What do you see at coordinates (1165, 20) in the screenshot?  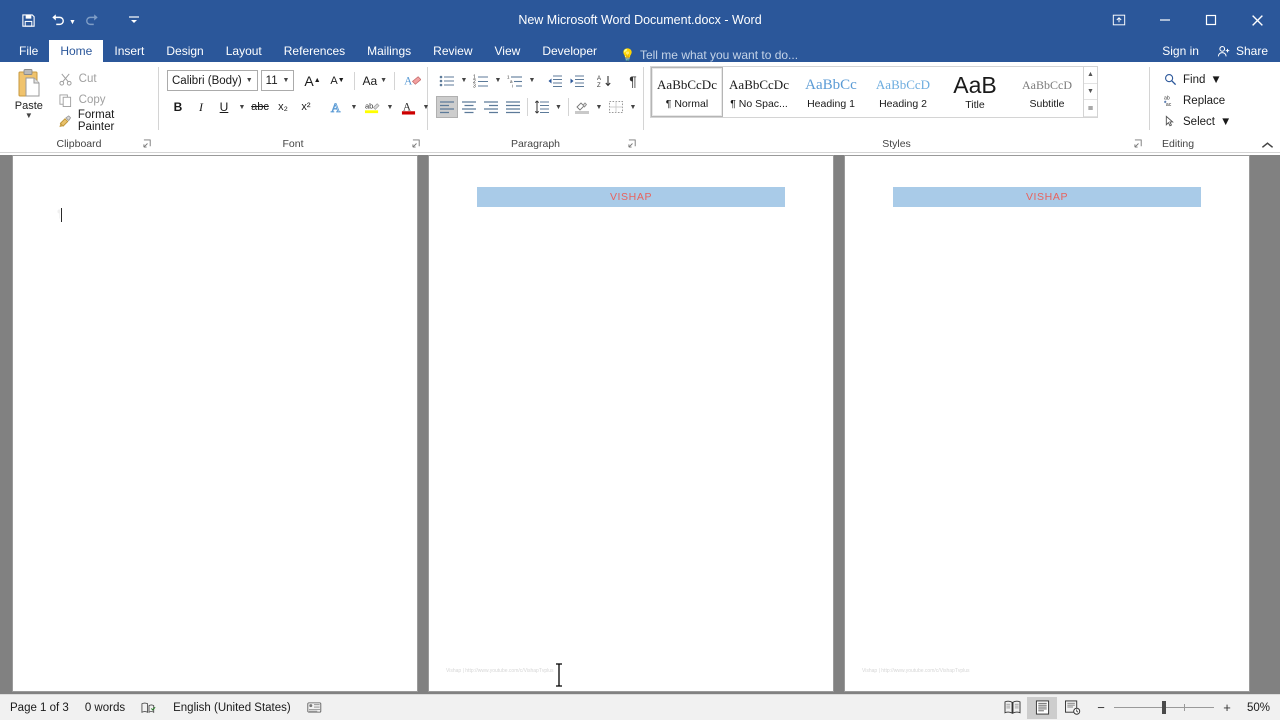 I see `minimize-icon` at bounding box center [1165, 20].